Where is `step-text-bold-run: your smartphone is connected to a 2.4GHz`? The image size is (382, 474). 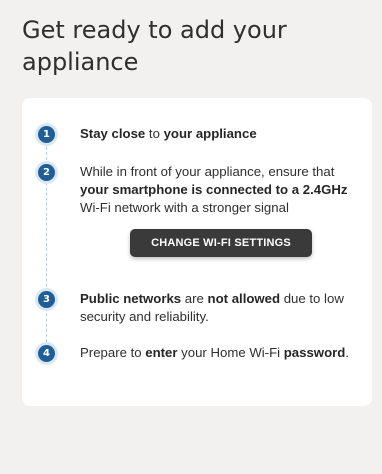 step-text-bold-run: your smartphone is connected to a 2.4GHz is located at coordinates (214, 189).